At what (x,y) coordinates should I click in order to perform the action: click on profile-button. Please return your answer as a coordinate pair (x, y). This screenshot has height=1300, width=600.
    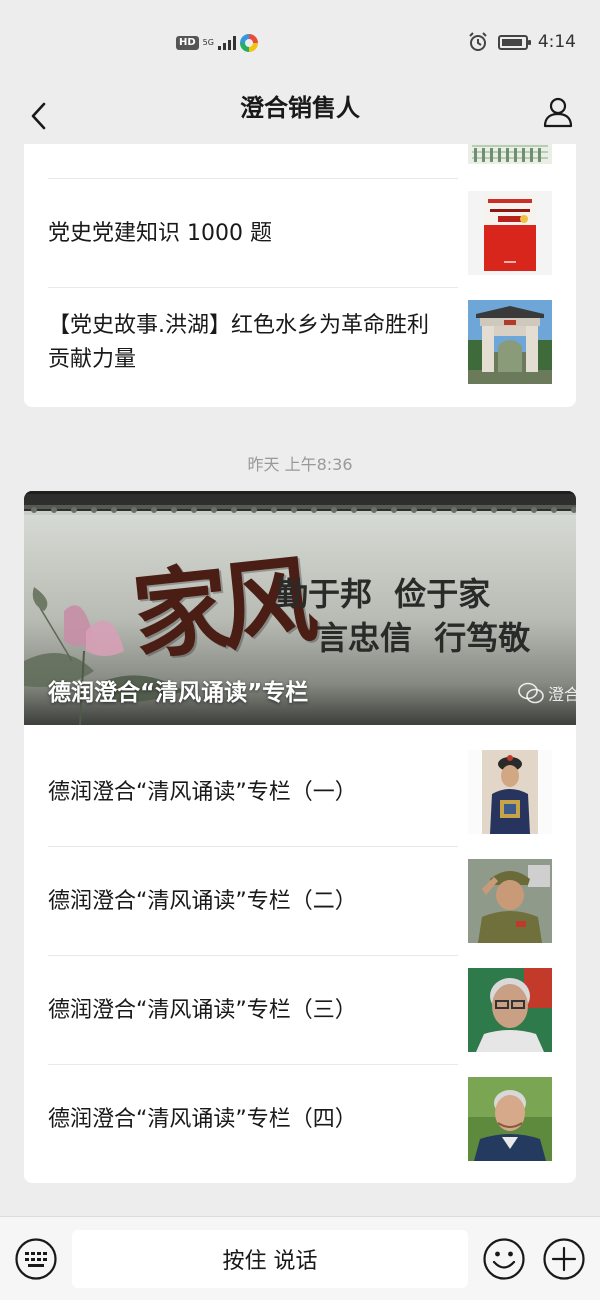
    Looking at the image, I should click on (558, 112).